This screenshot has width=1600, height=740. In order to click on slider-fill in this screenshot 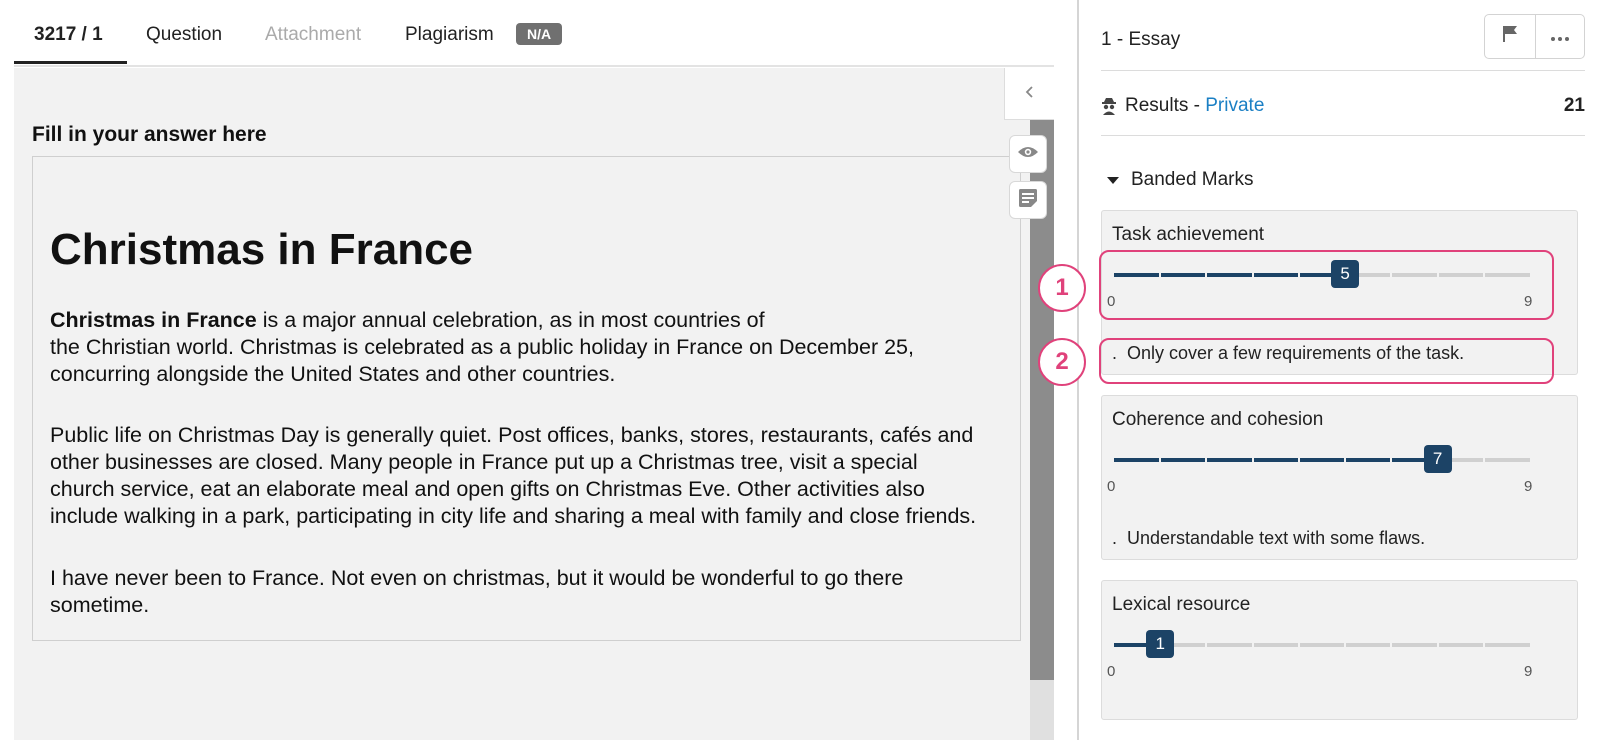, I will do `click(1276, 460)`.